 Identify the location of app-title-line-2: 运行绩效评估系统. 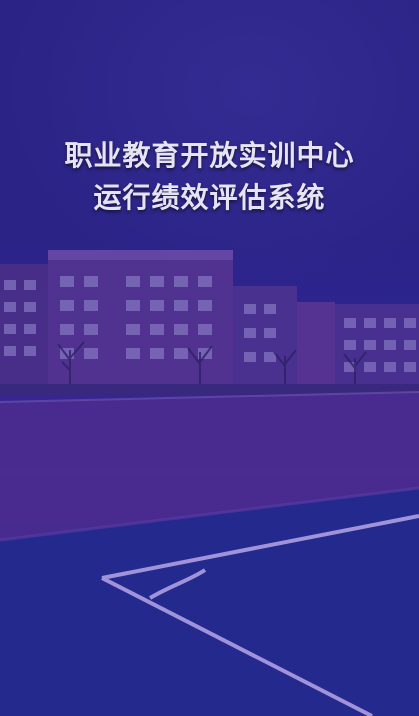
(209, 197).